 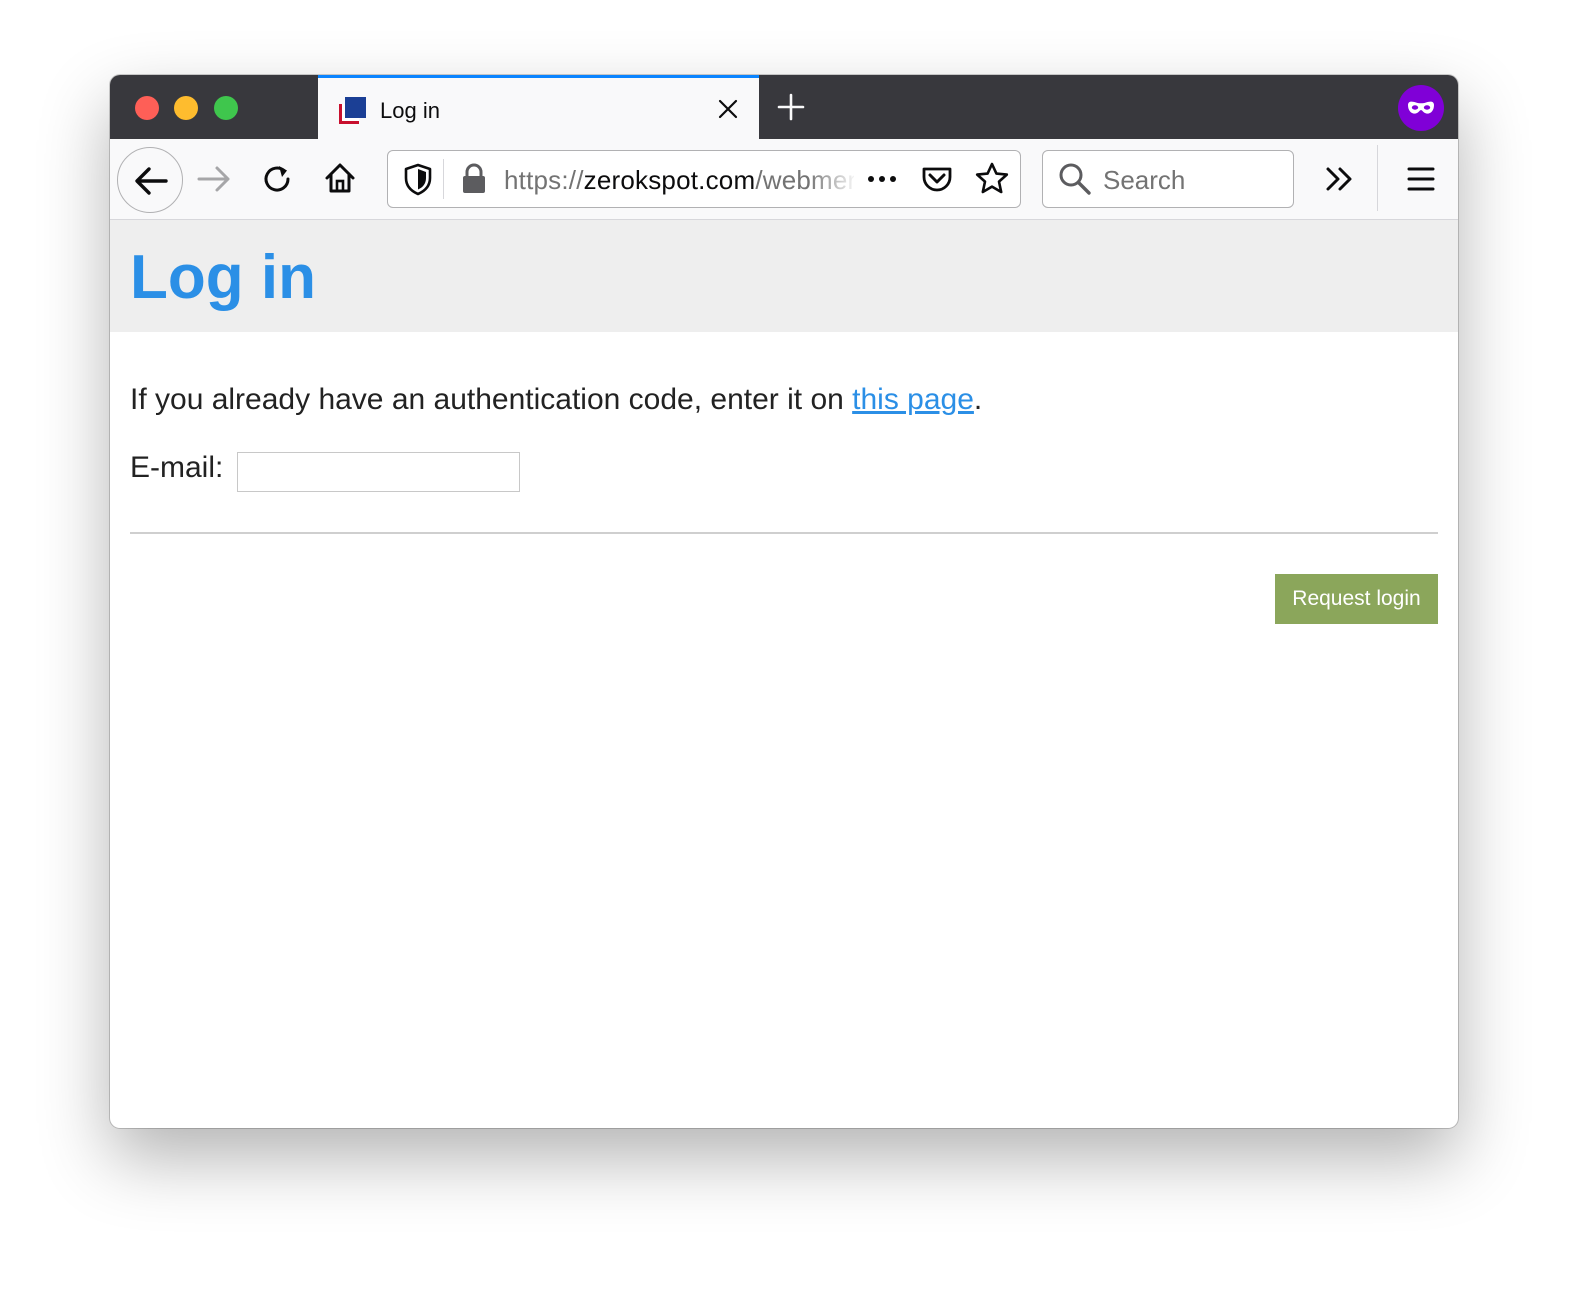 I want to click on toolbar-divider, so click(x=1377, y=178).